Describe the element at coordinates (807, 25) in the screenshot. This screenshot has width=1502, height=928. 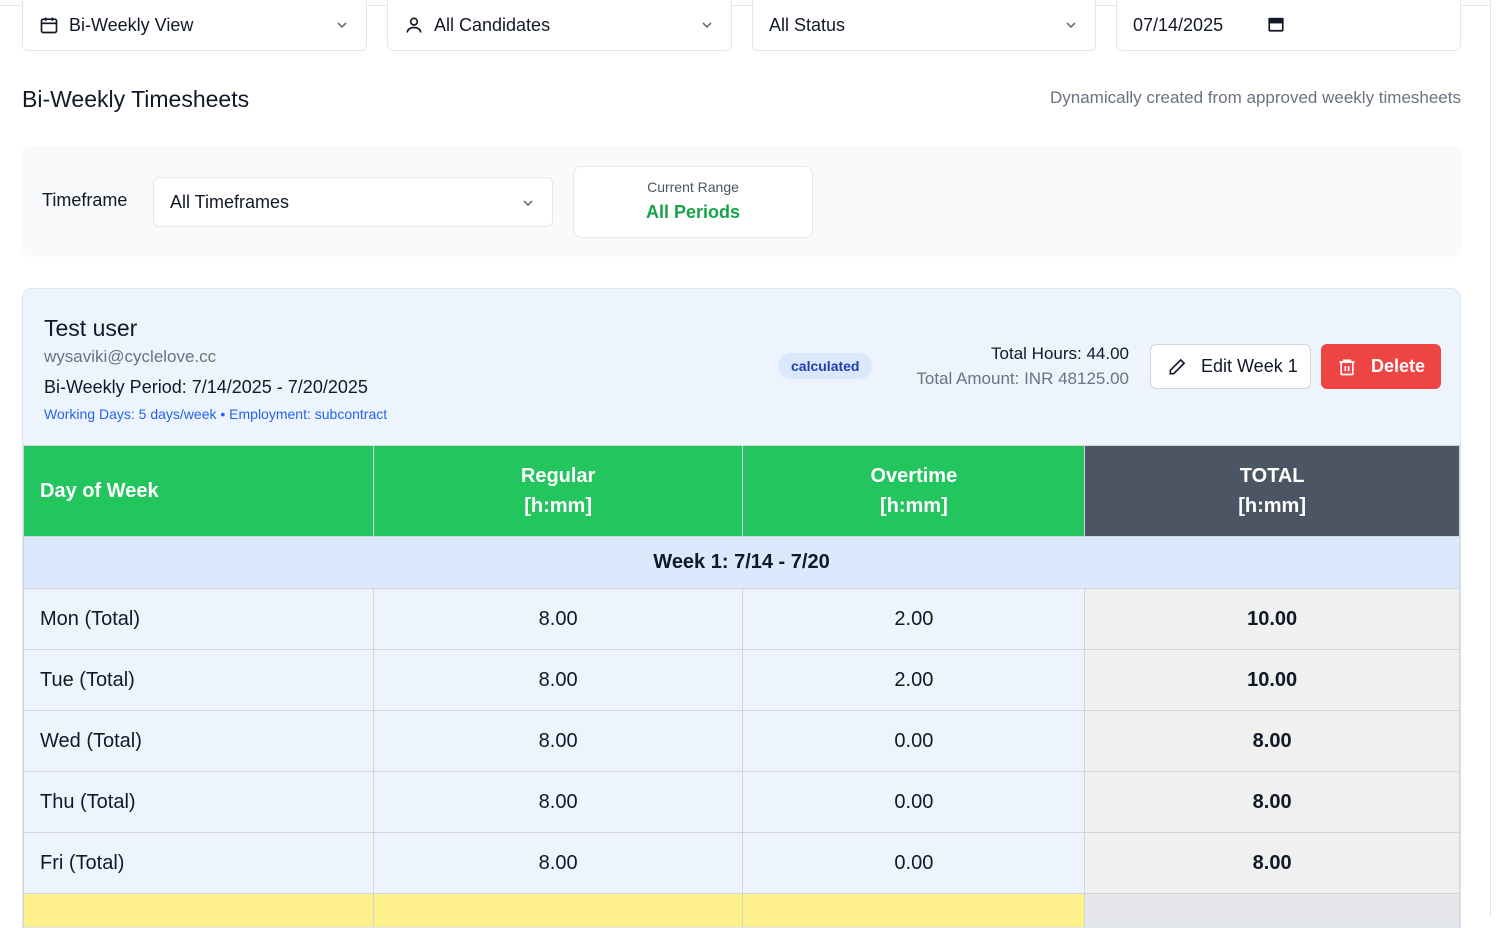
I see `status-select-label: All Status` at that location.